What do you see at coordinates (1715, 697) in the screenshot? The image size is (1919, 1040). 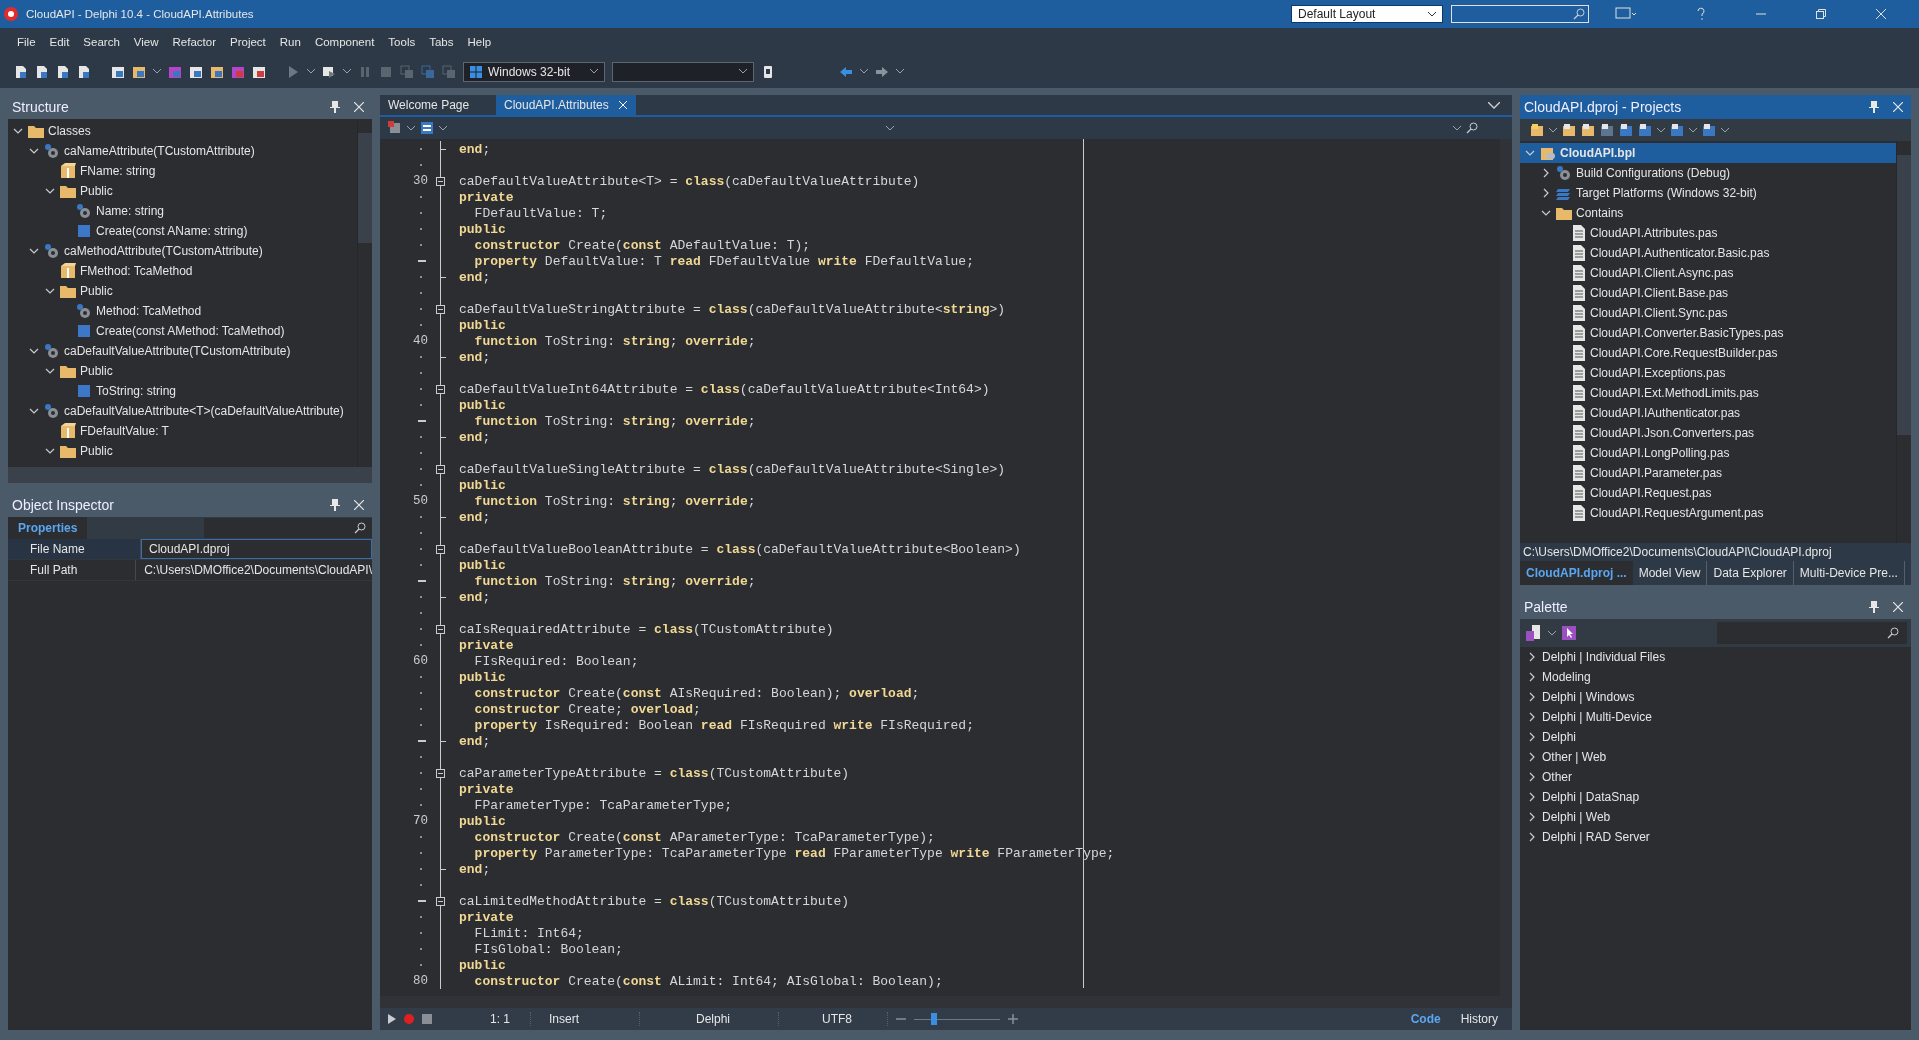 I see `palette-category: Delphi | Windows` at bounding box center [1715, 697].